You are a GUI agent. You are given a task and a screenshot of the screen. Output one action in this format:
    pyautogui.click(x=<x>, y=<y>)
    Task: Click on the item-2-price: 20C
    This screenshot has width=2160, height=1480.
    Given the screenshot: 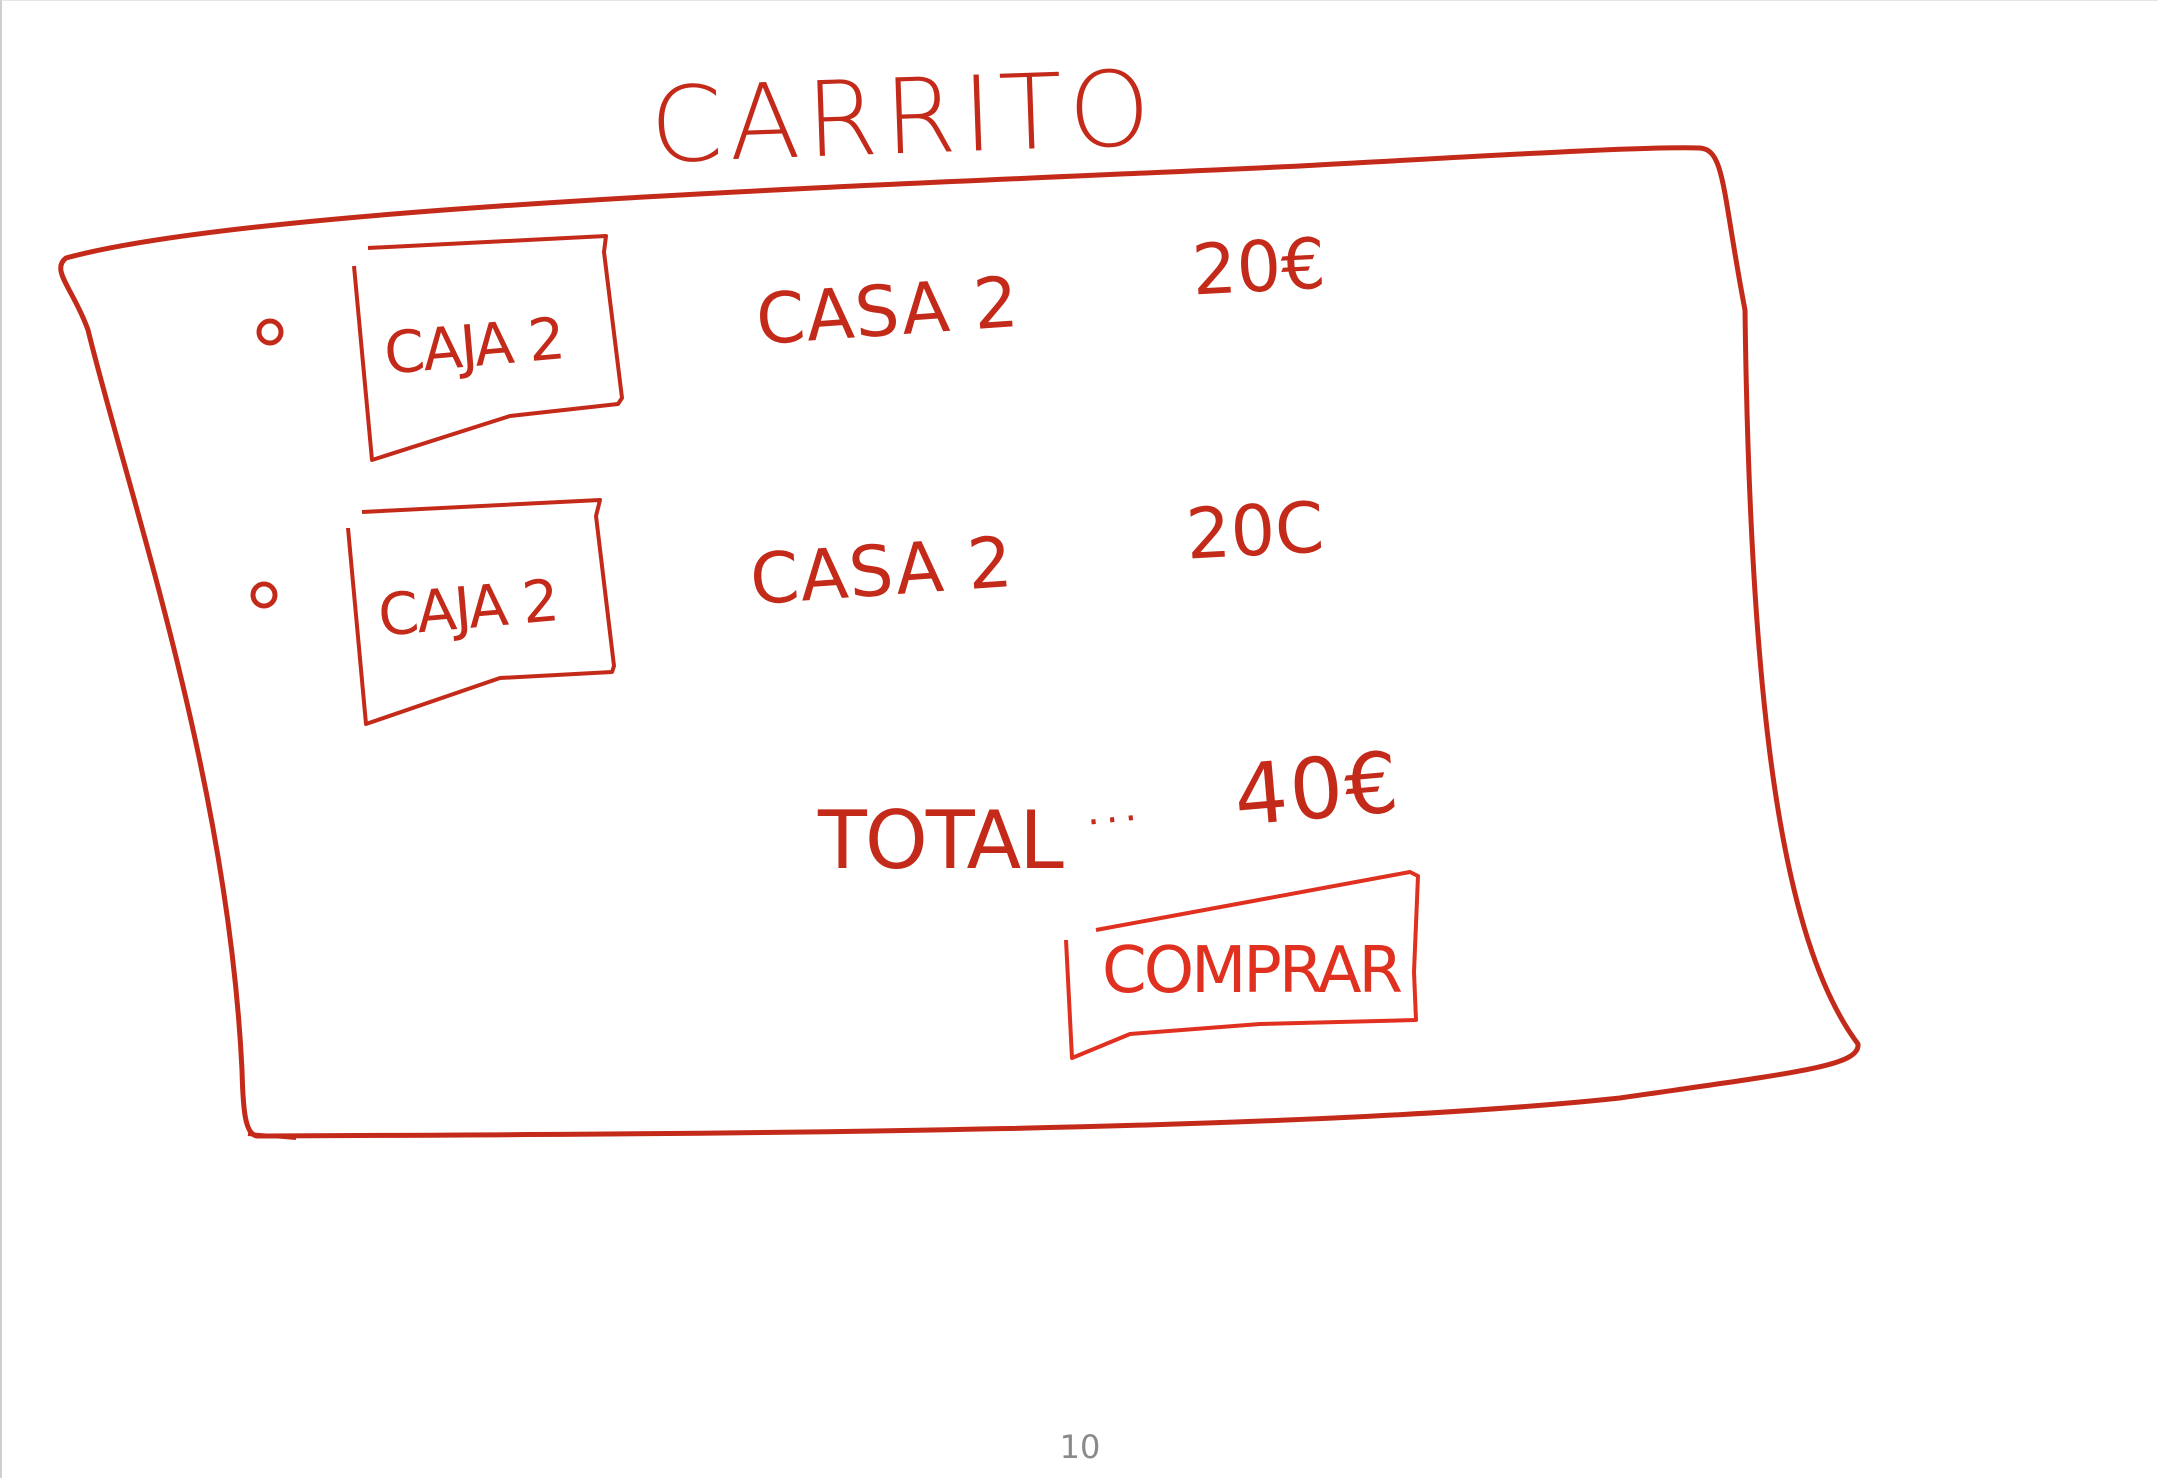 What is the action you would take?
    pyautogui.click(x=1255, y=531)
    